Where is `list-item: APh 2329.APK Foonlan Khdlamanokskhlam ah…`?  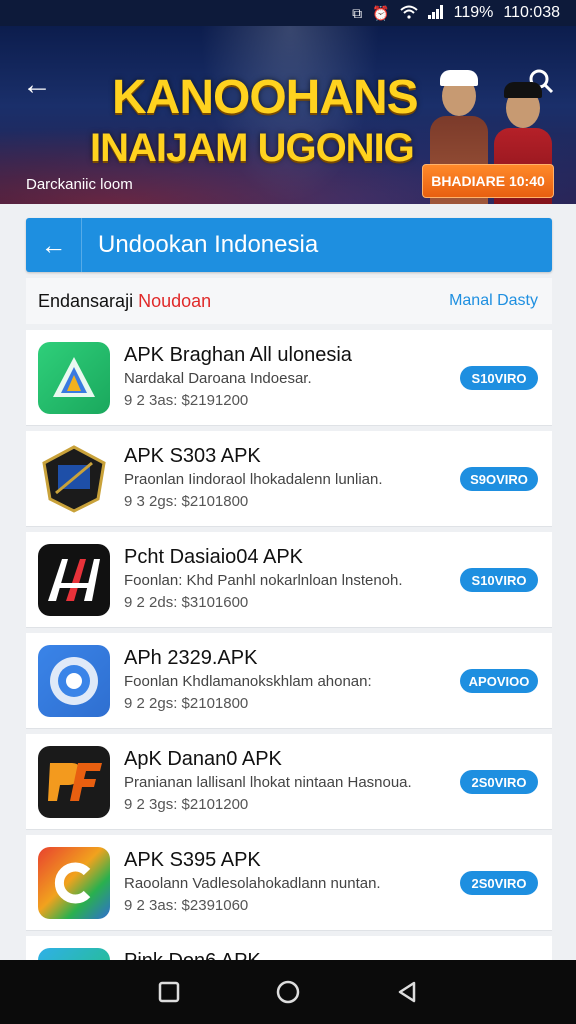 list-item: APh 2329.APK Foonlan Khdlamanokskhlam ah… is located at coordinates (289, 681).